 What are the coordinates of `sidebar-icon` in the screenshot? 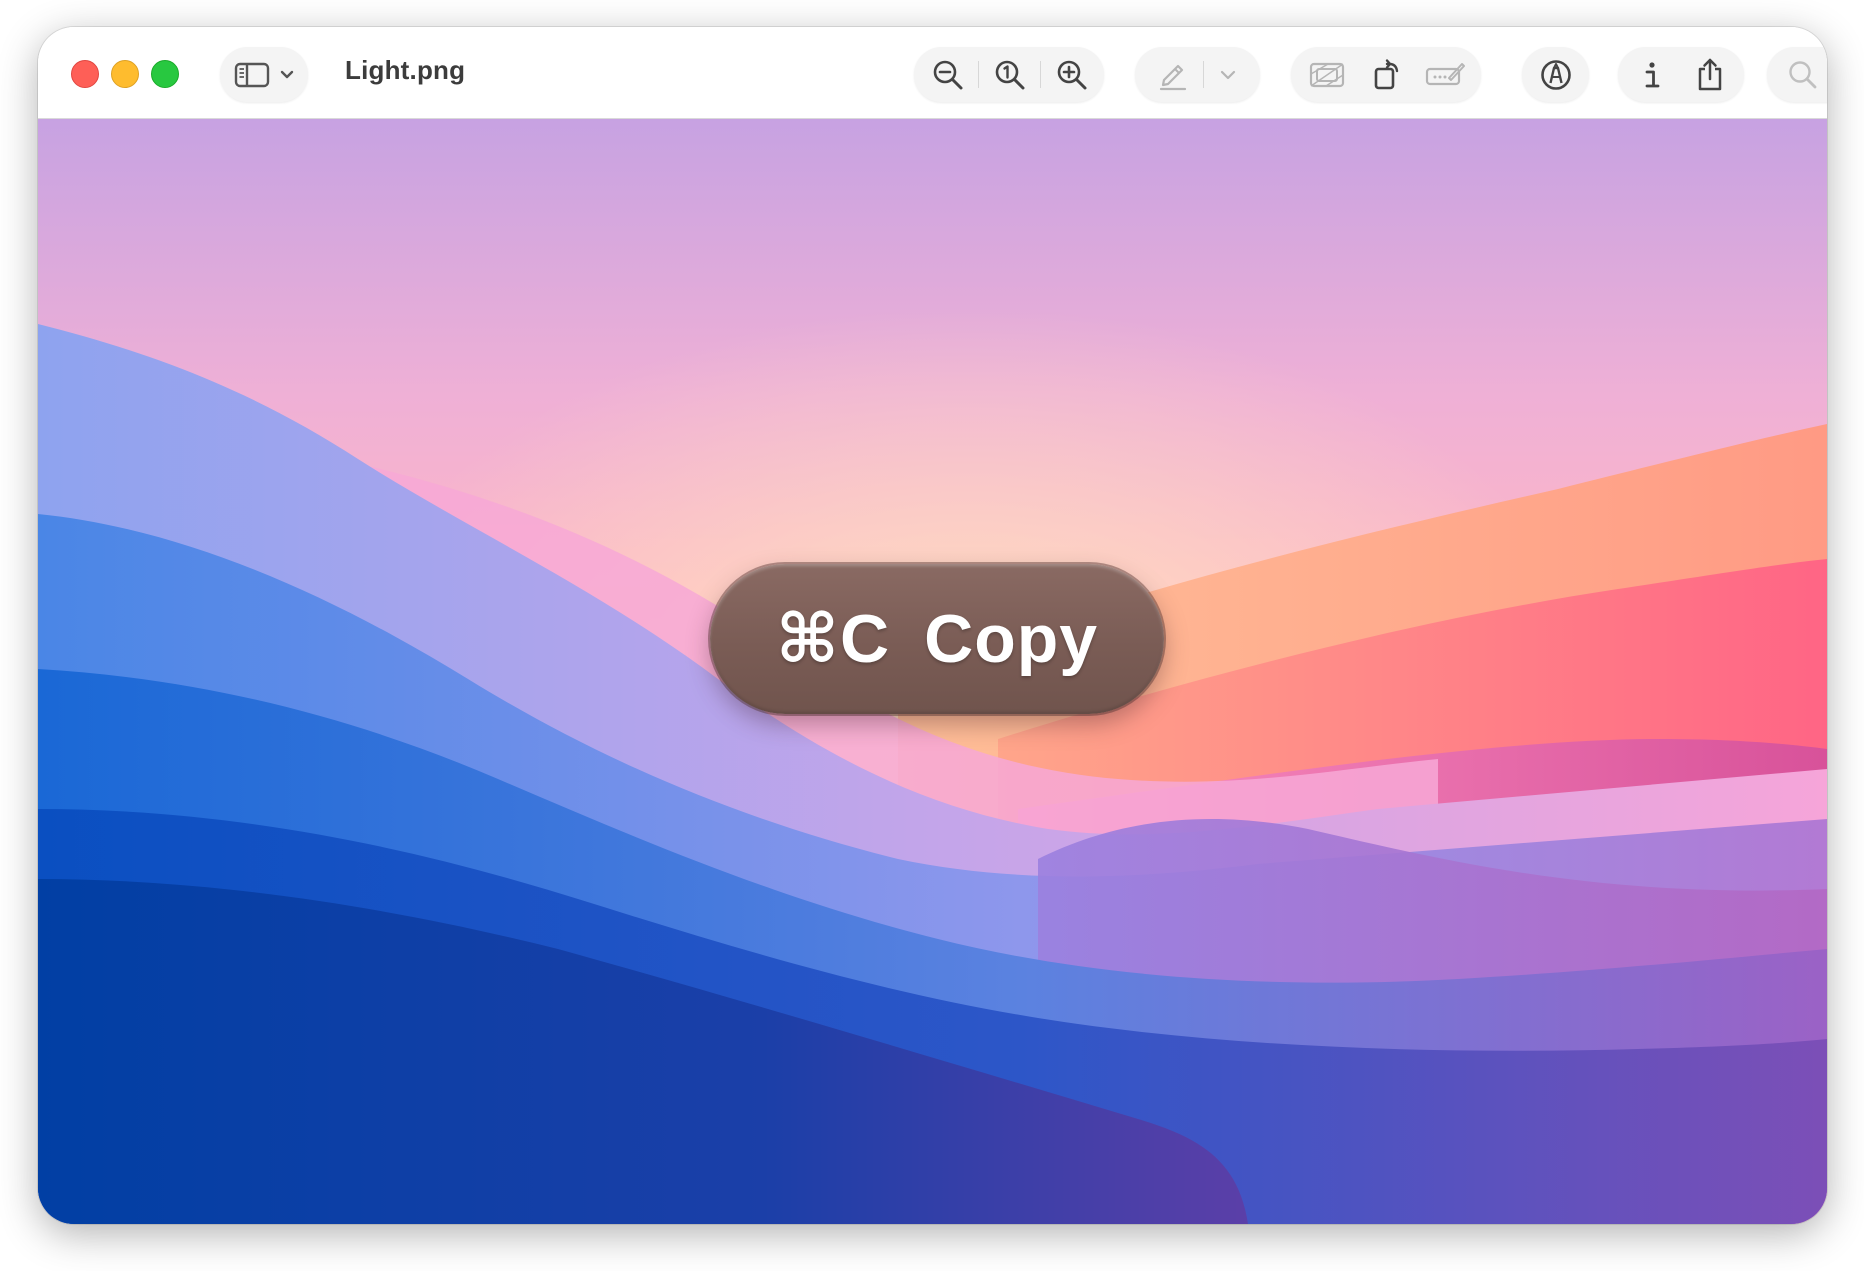 It's located at (252, 74).